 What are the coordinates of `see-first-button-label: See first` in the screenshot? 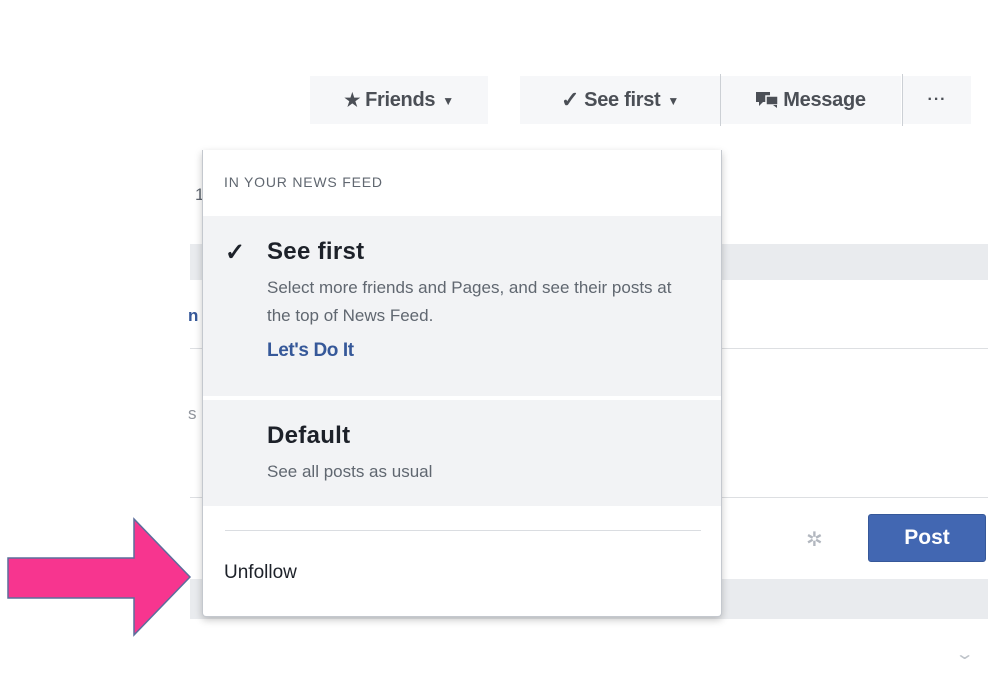 It's located at (622, 99).